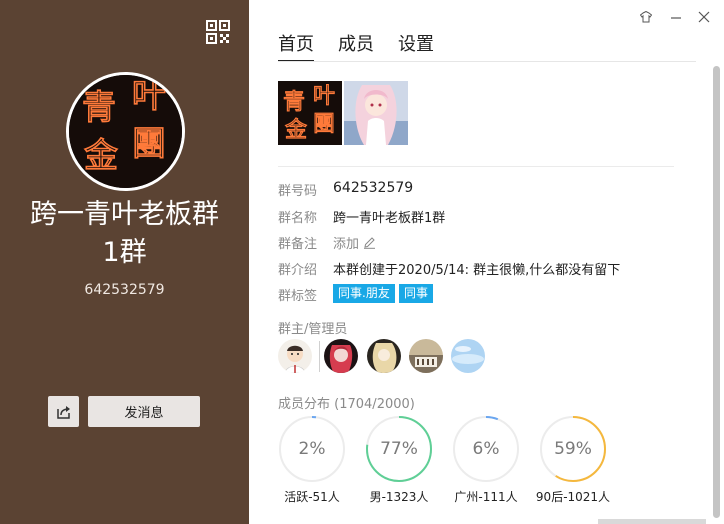 This screenshot has width=724, height=524. What do you see at coordinates (101, 156) in the screenshot?
I see `avatar-glyph: 金` at bounding box center [101, 156].